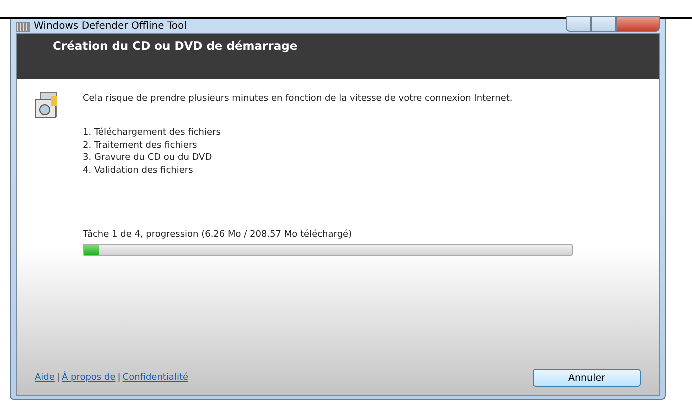 This screenshot has height=402, width=692. I want to click on app-icon, so click(23, 26).